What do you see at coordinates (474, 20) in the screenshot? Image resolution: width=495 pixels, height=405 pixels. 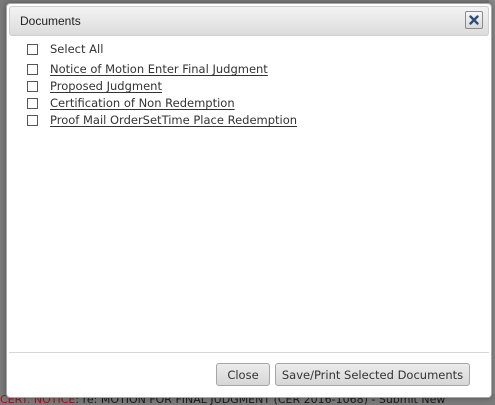 I see `close-x-icon` at bounding box center [474, 20].